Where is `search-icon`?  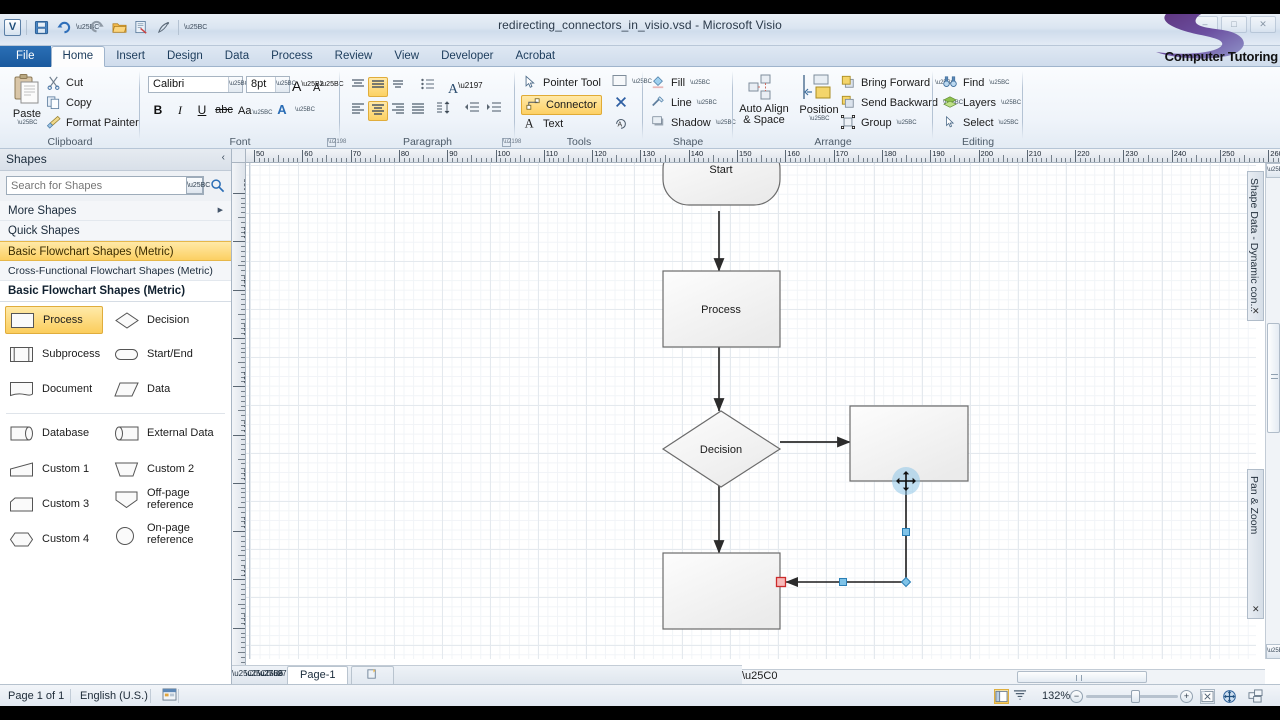 search-icon is located at coordinates (217, 187).